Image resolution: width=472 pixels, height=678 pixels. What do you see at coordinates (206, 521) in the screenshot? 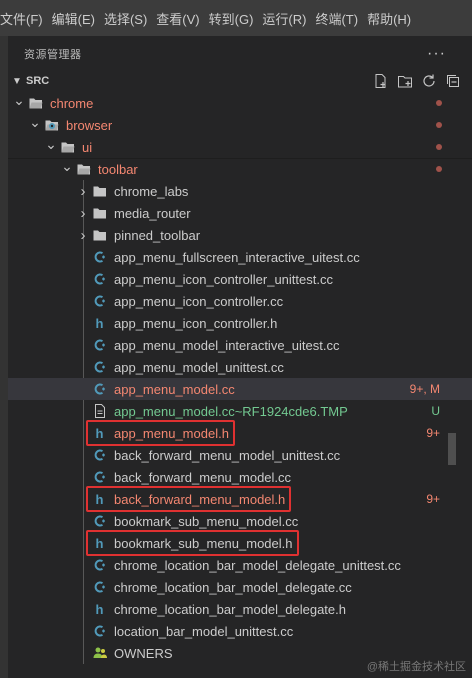
I see `file-name: bookmark_sub_menu_model.cc` at bounding box center [206, 521].